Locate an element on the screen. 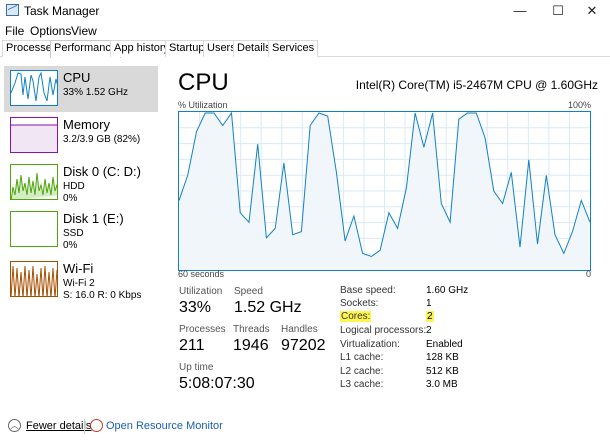  info-value-l3-cache: 3.0 MB is located at coordinates (442, 384).